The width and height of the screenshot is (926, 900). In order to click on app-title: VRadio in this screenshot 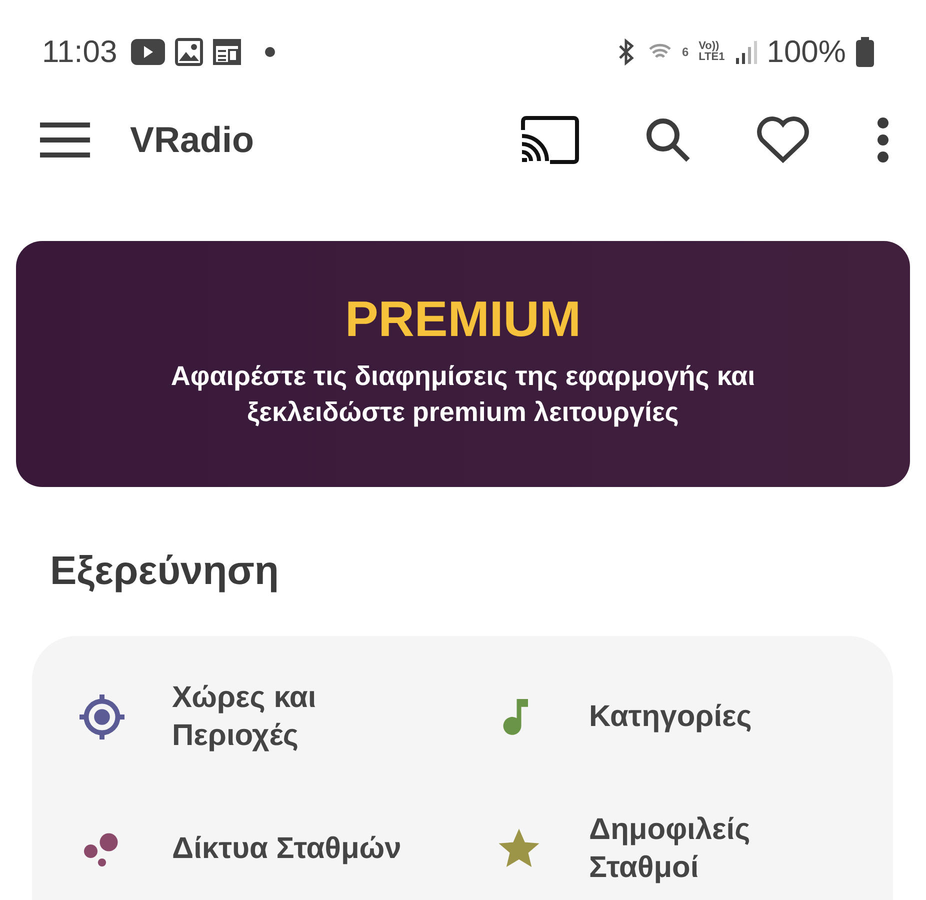, I will do `click(193, 140)`.